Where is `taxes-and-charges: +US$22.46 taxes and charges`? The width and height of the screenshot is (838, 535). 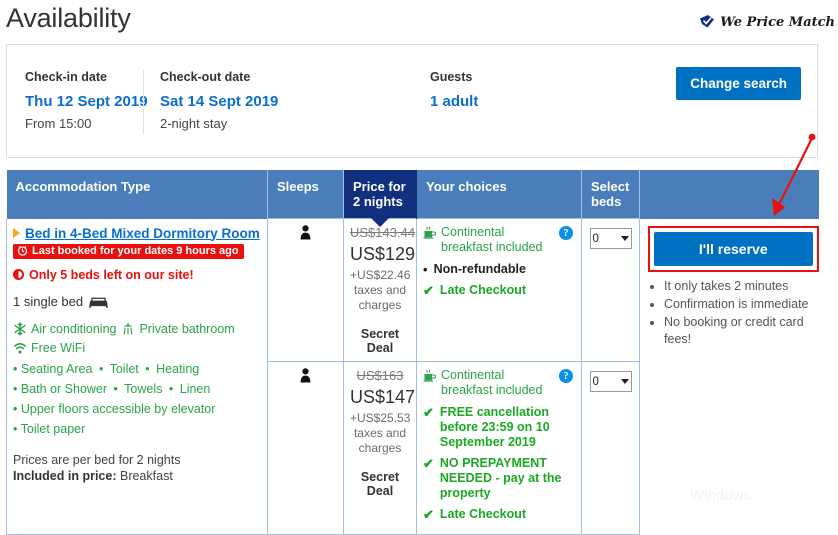
taxes-and-charges: +US$22.46 taxes and charges is located at coordinates (380, 290).